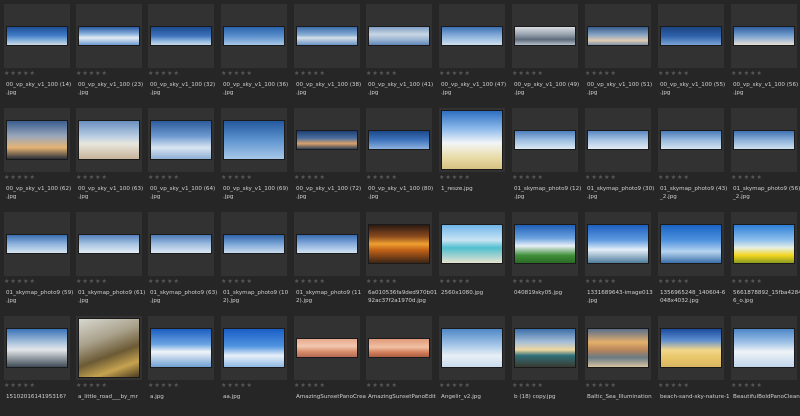 Image resolution: width=800 pixels, height=416 pixels. I want to click on thumbnail-item: ★★★★★ 1356965248_140604-6 048x4032.jpg, so click(693, 262).